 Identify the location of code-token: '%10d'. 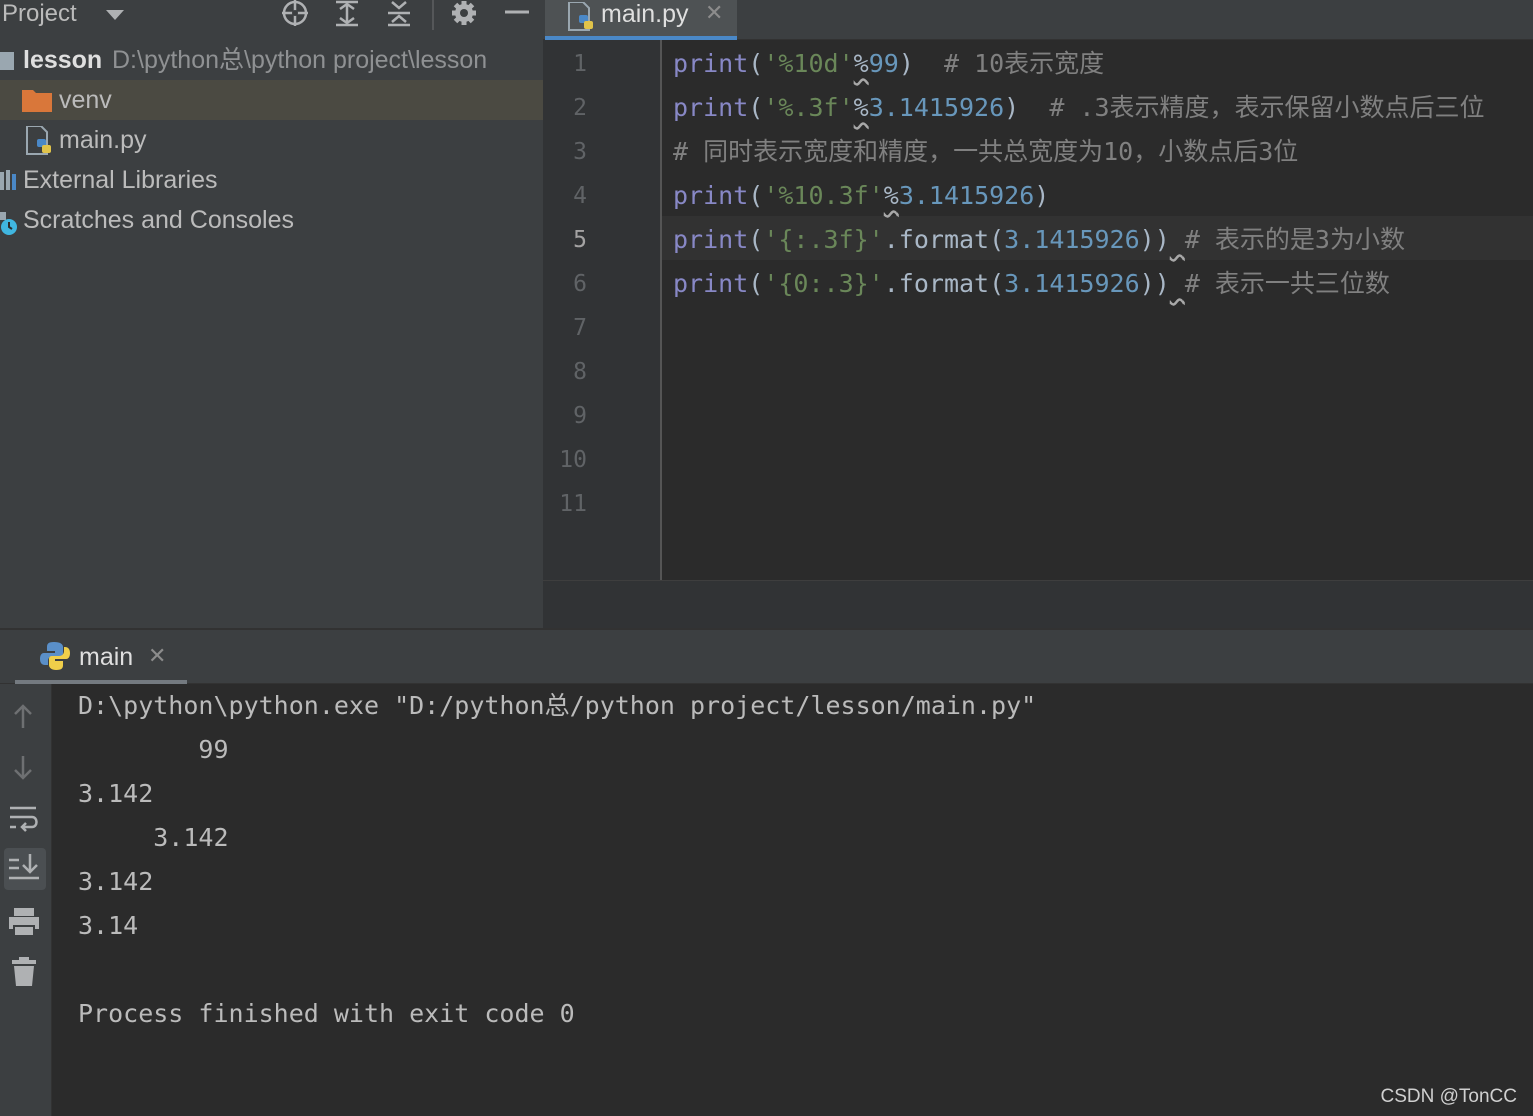
(808, 63).